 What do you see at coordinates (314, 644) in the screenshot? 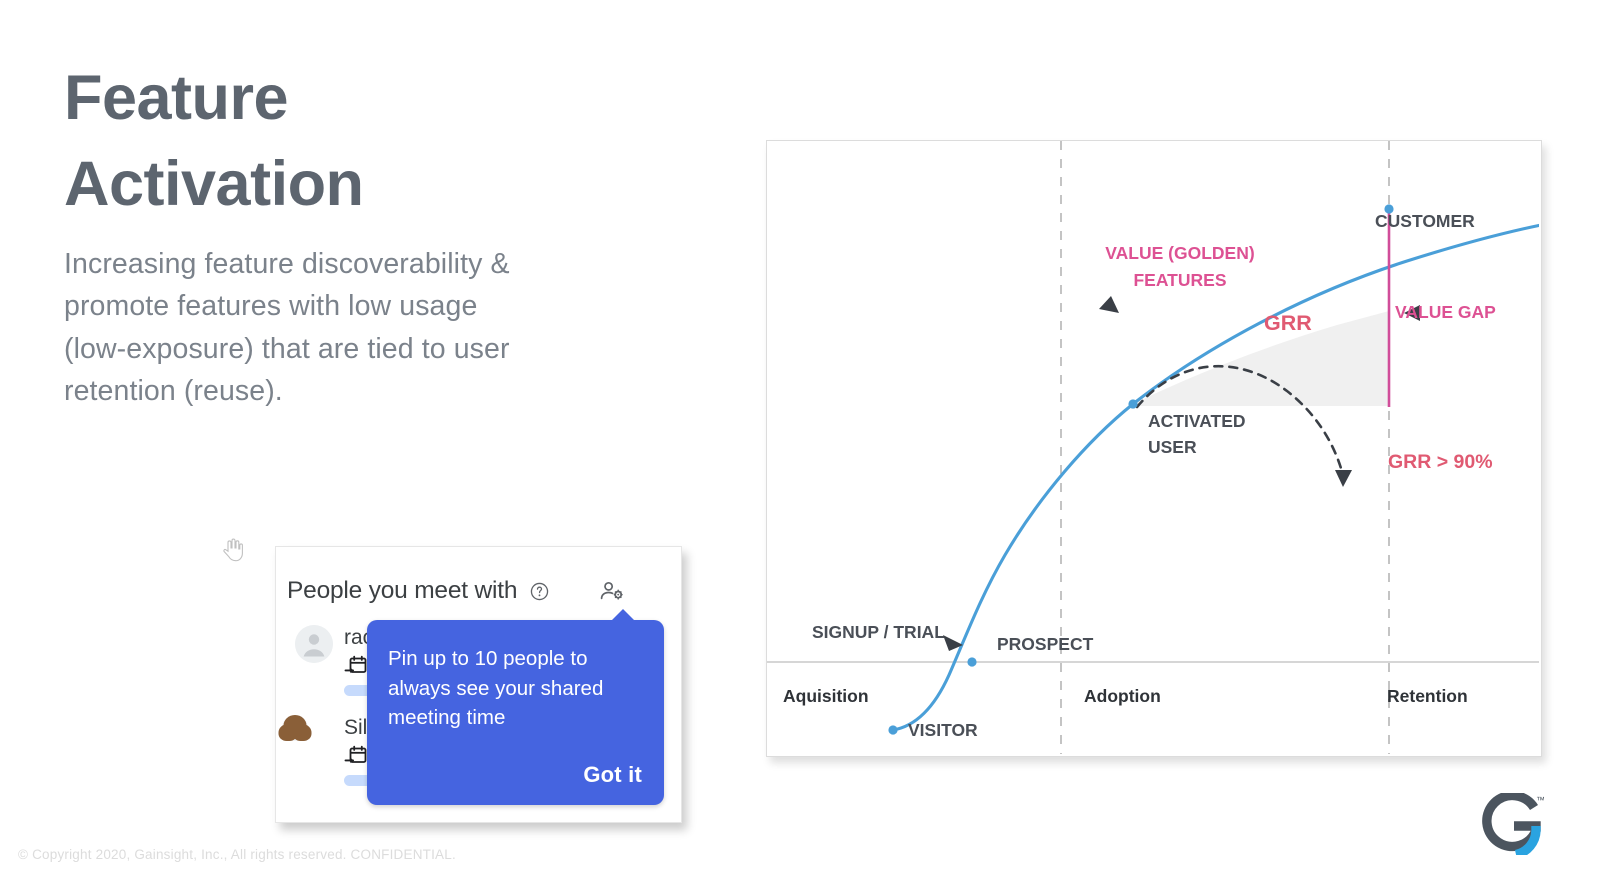
I see `avatar` at bounding box center [314, 644].